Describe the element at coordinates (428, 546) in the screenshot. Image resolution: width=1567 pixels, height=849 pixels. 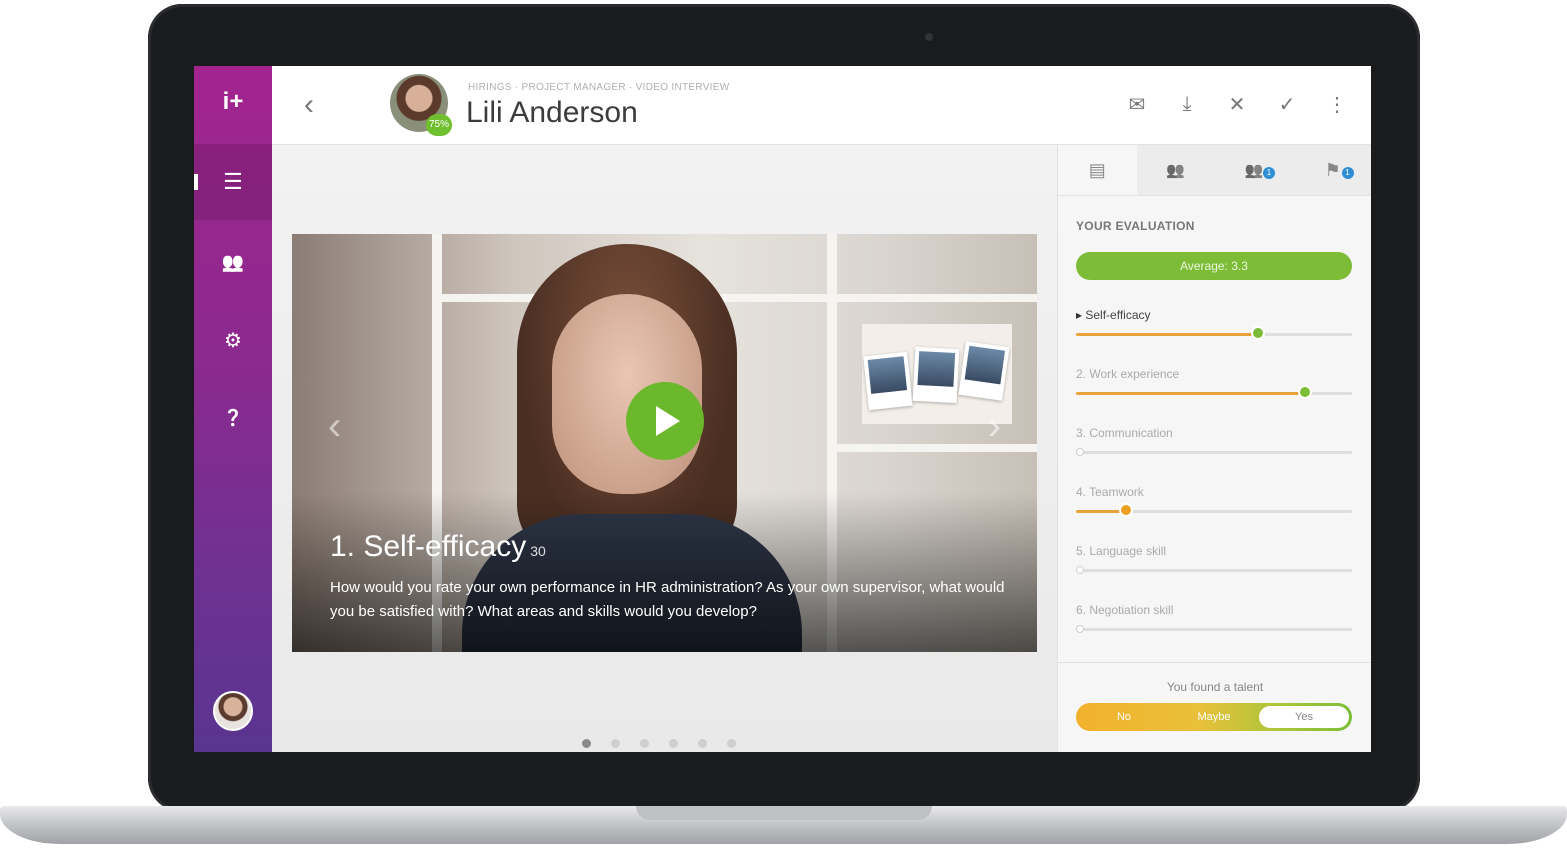
I see `question-title-text: 1. Self-efficacy` at that location.